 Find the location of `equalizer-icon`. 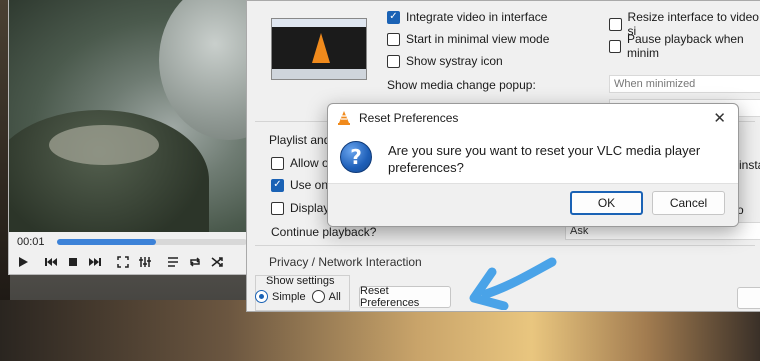

equalizer-icon is located at coordinates (145, 262).